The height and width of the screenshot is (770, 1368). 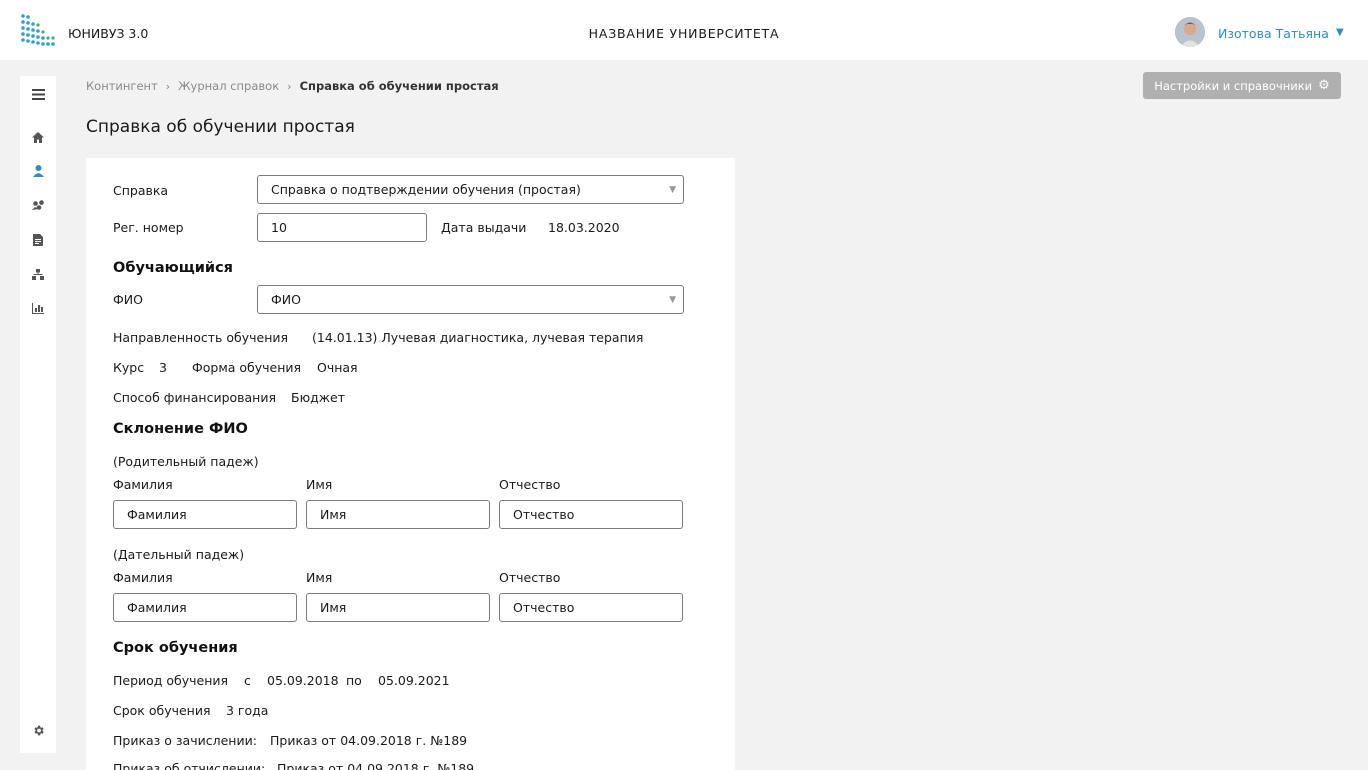 What do you see at coordinates (398, 607) in the screenshot?
I see `dative-name-input: Имя` at bounding box center [398, 607].